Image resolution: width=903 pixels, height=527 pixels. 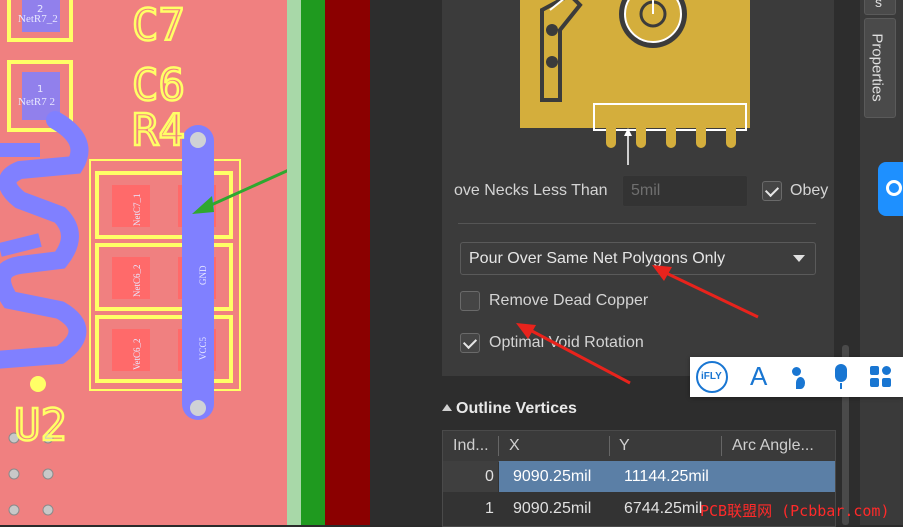 What do you see at coordinates (796, 377) in the screenshot?
I see `ifly-ime-toolbar: iFLY A` at bounding box center [796, 377].